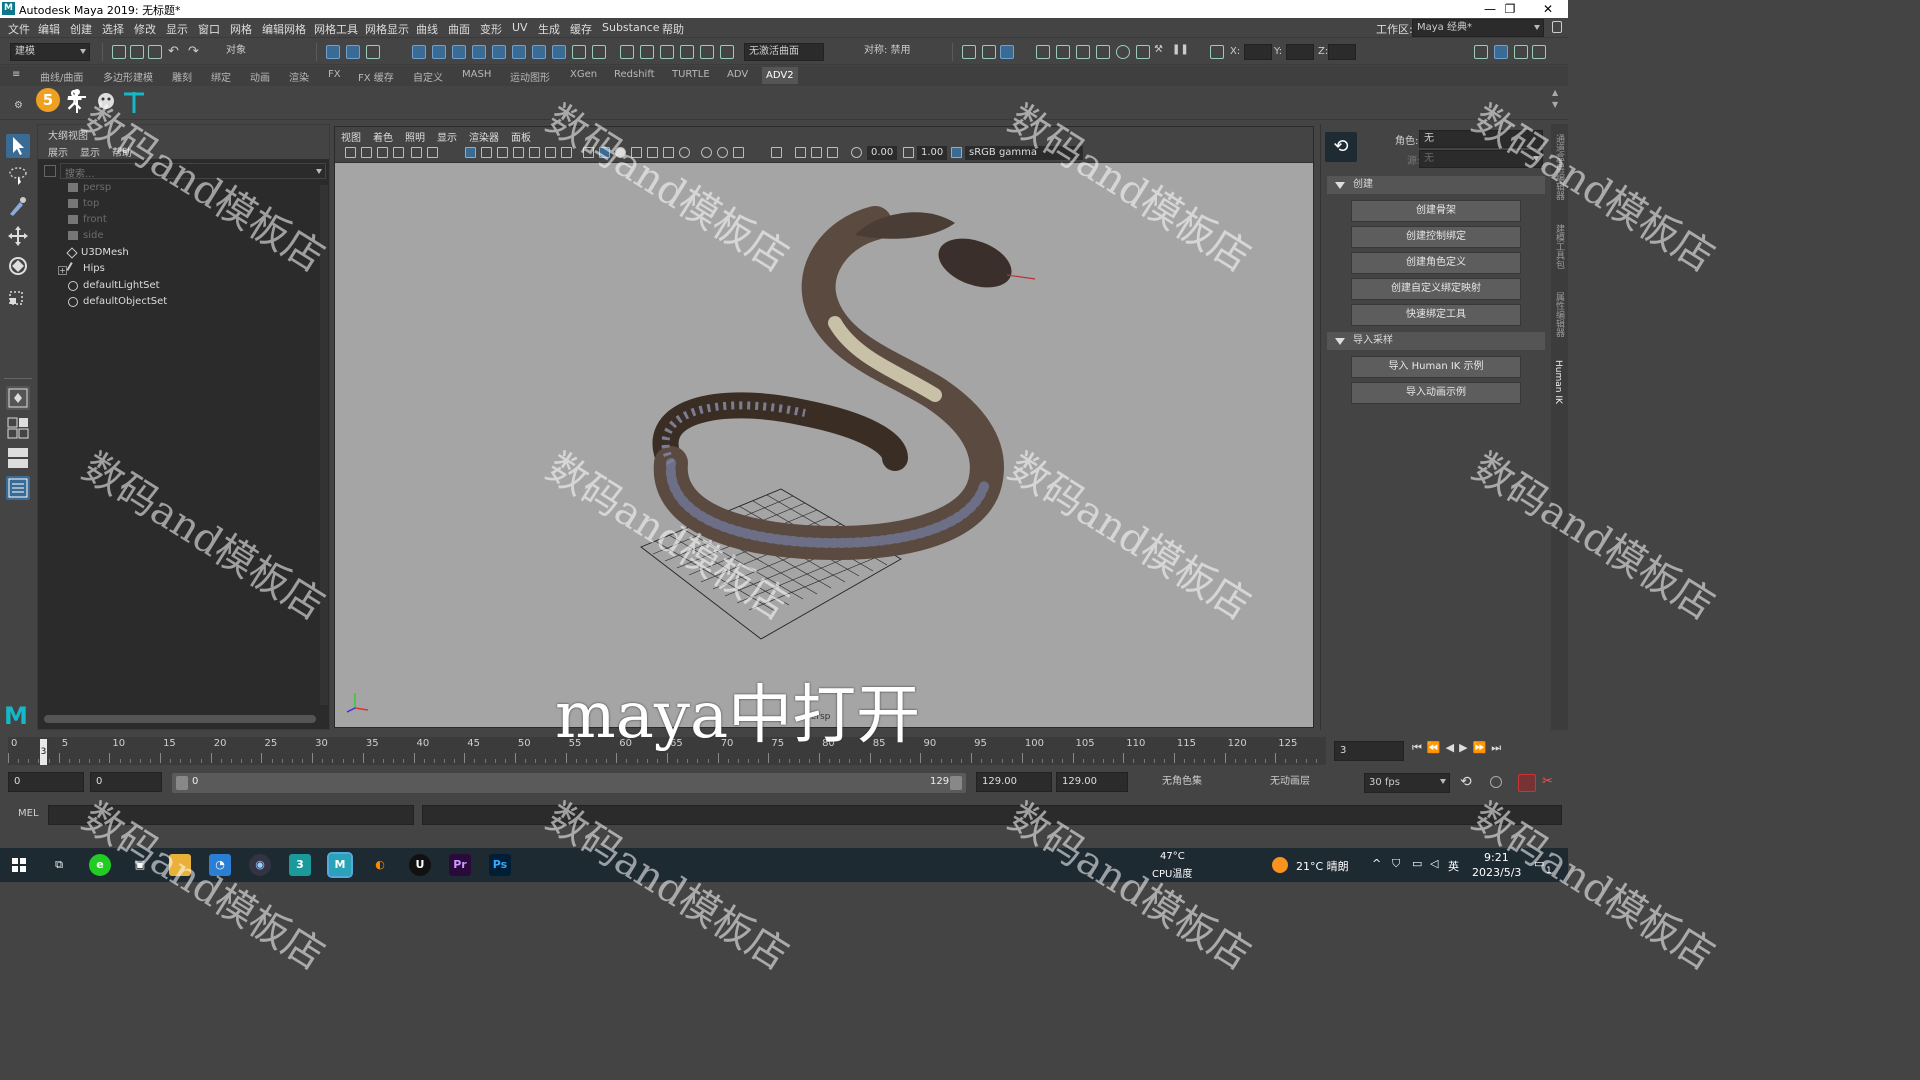 This screenshot has width=1920, height=1080. What do you see at coordinates (49, 29) in the screenshot?
I see `menu-edit: 编辑` at bounding box center [49, 29].